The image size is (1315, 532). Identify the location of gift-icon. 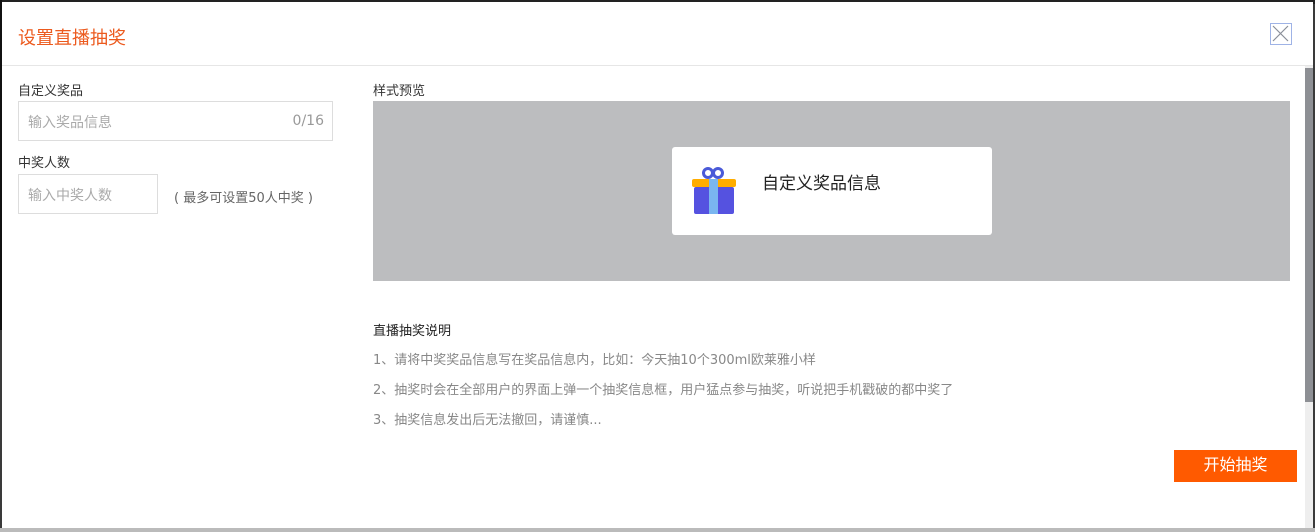
(714, 190).